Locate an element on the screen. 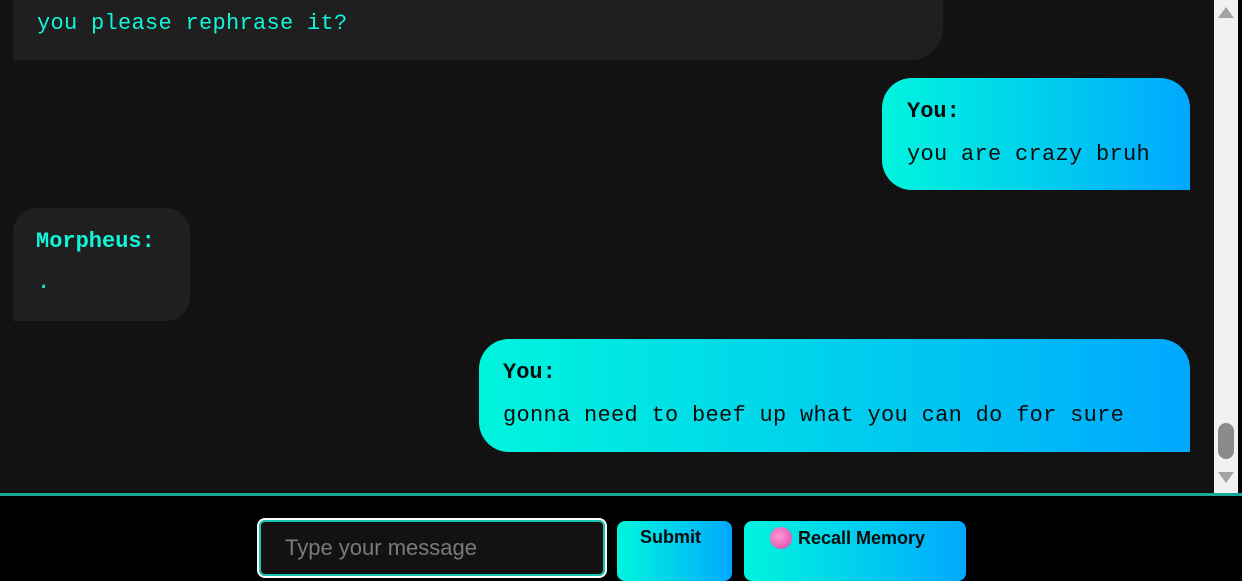  chat-scrollbar is located at coordinates (1226, 246).